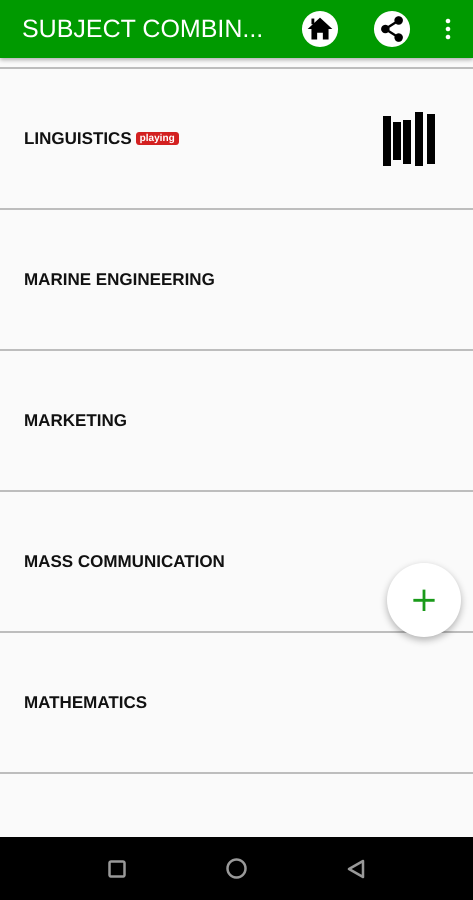  What do you see at coordinates (78, 138) in the screenshot?
I see `subject-label: LINGUISTICS` at bounding box center [78, 138].